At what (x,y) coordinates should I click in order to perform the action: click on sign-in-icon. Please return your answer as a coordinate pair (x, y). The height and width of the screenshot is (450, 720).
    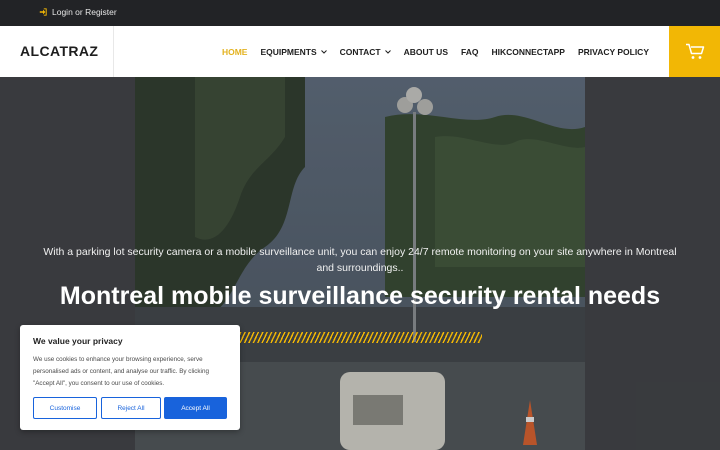
    Looking at the image, I should click on (43, 12).